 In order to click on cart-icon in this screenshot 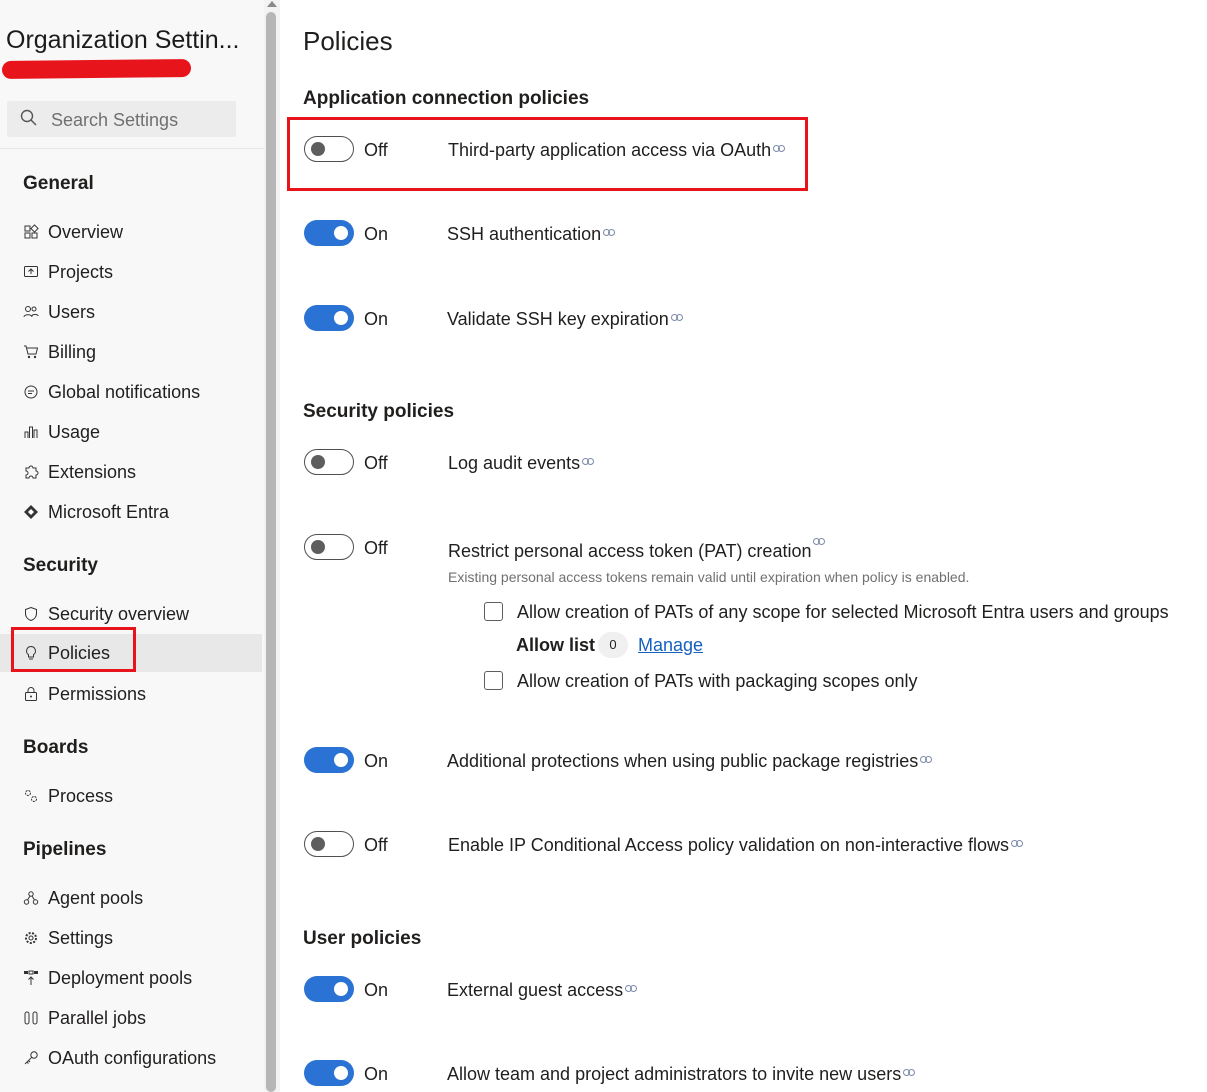, I will do `click(31, 352)`.